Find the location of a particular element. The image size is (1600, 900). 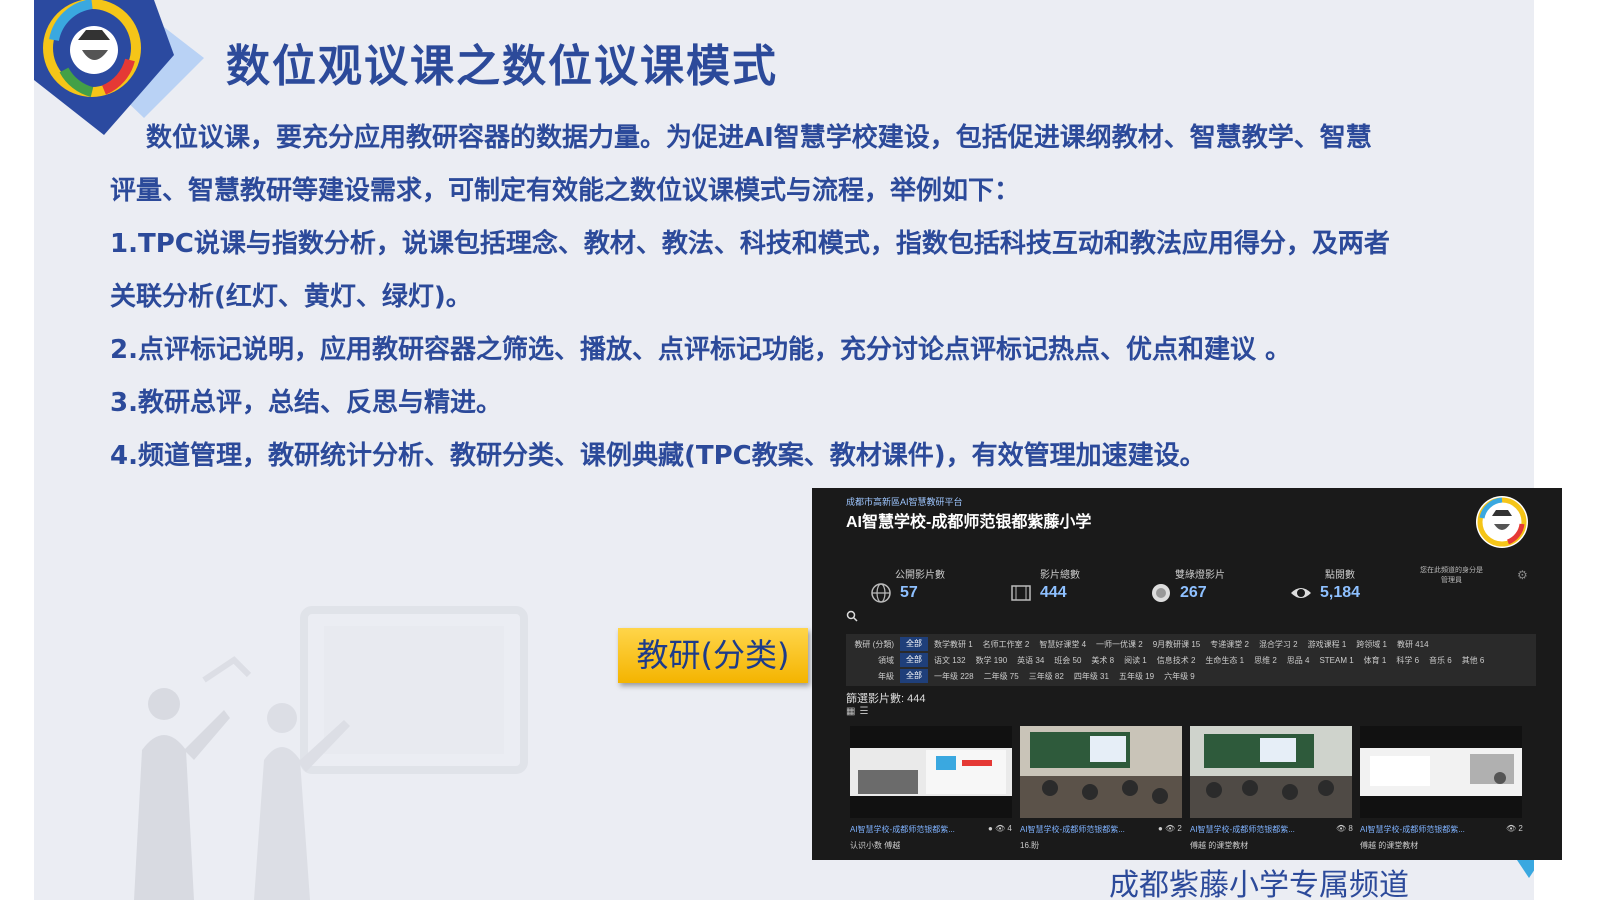

grid-view-icon: ▦ is located at coordinates (852, 711).